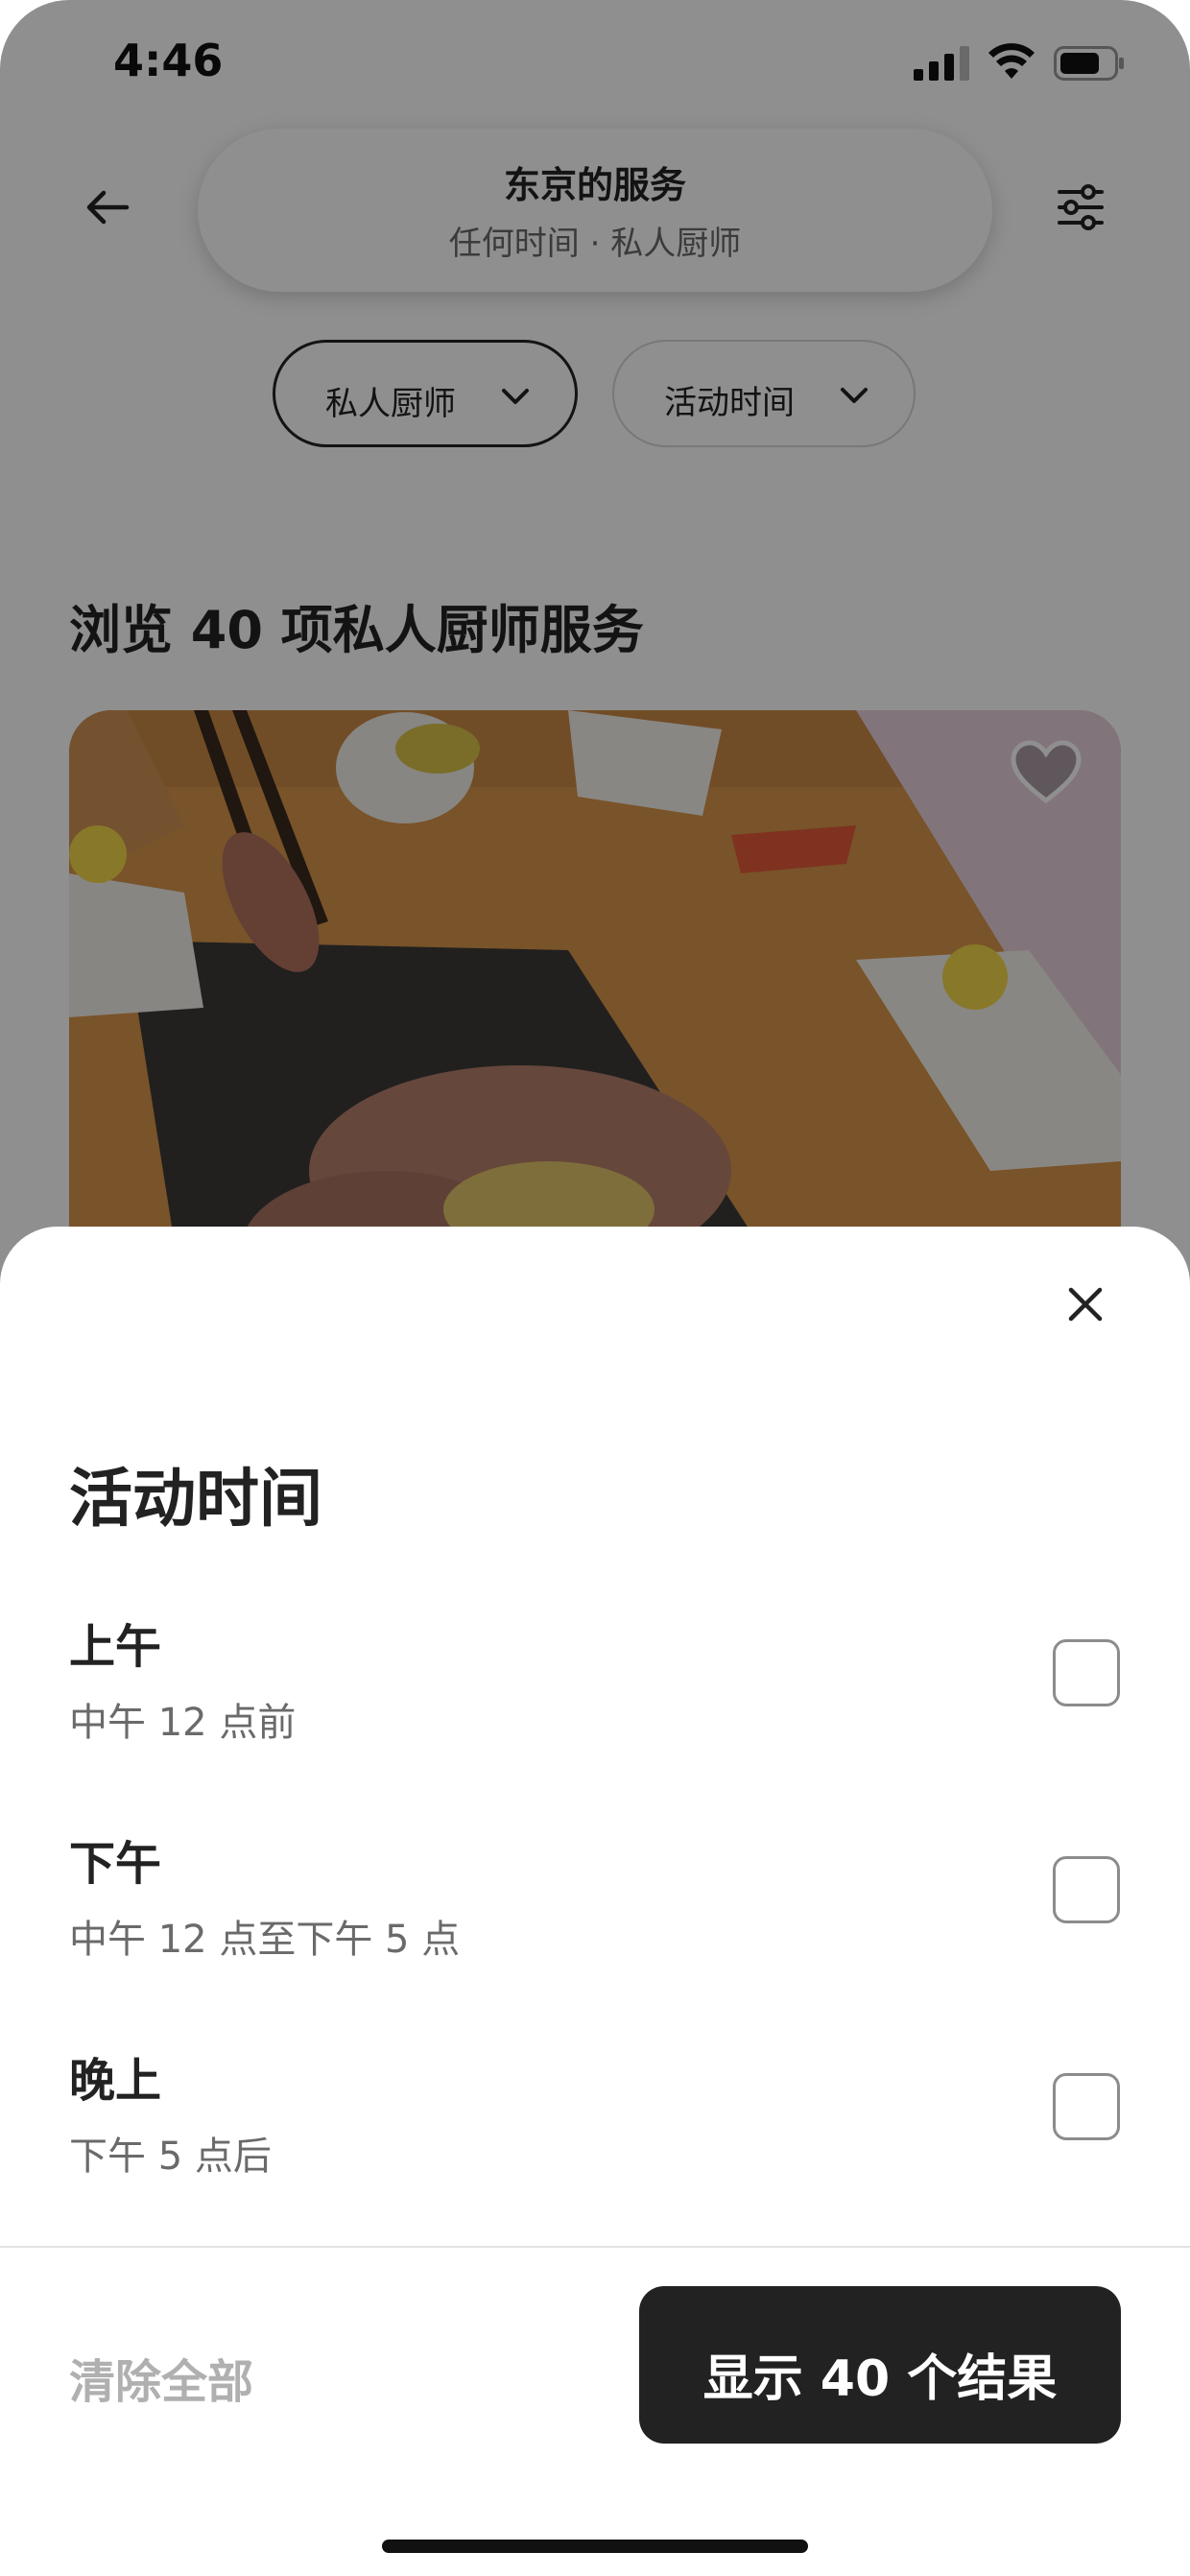 The height and width of the screenshot is (2576, 1190). What do you see at coordinates (1086, 1889) in the screenshot?
I see `option-afternoon-checkbox` at bounding box center [1086, 1889].